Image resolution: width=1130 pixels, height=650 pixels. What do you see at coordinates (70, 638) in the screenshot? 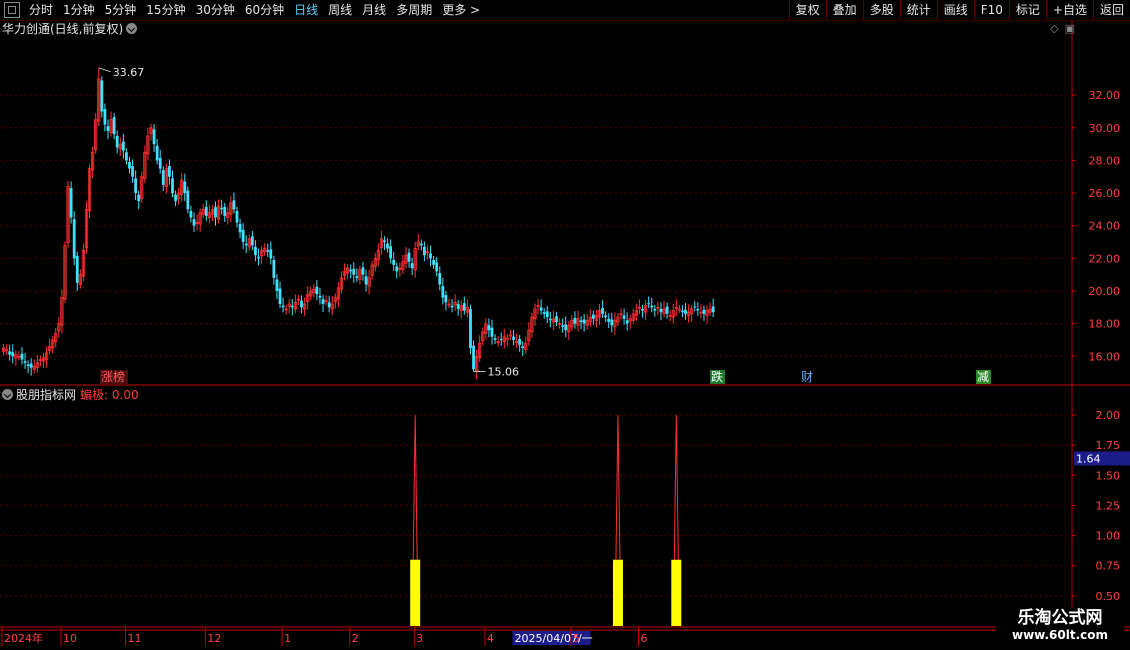
I see `x-tick-label: 10` at bounding box center [70, 638].